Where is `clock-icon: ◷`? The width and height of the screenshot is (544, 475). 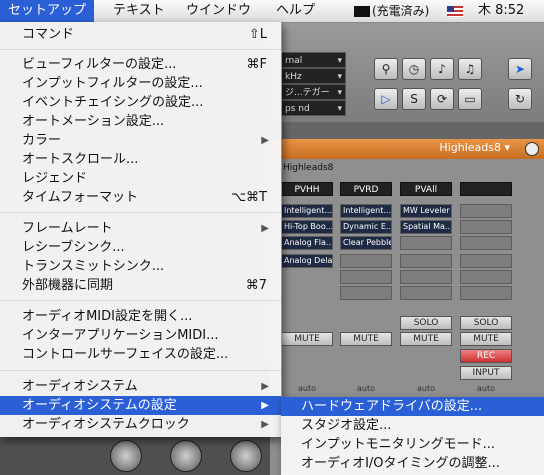 clock-icon: ◷ is located at coordinates (414, 69).